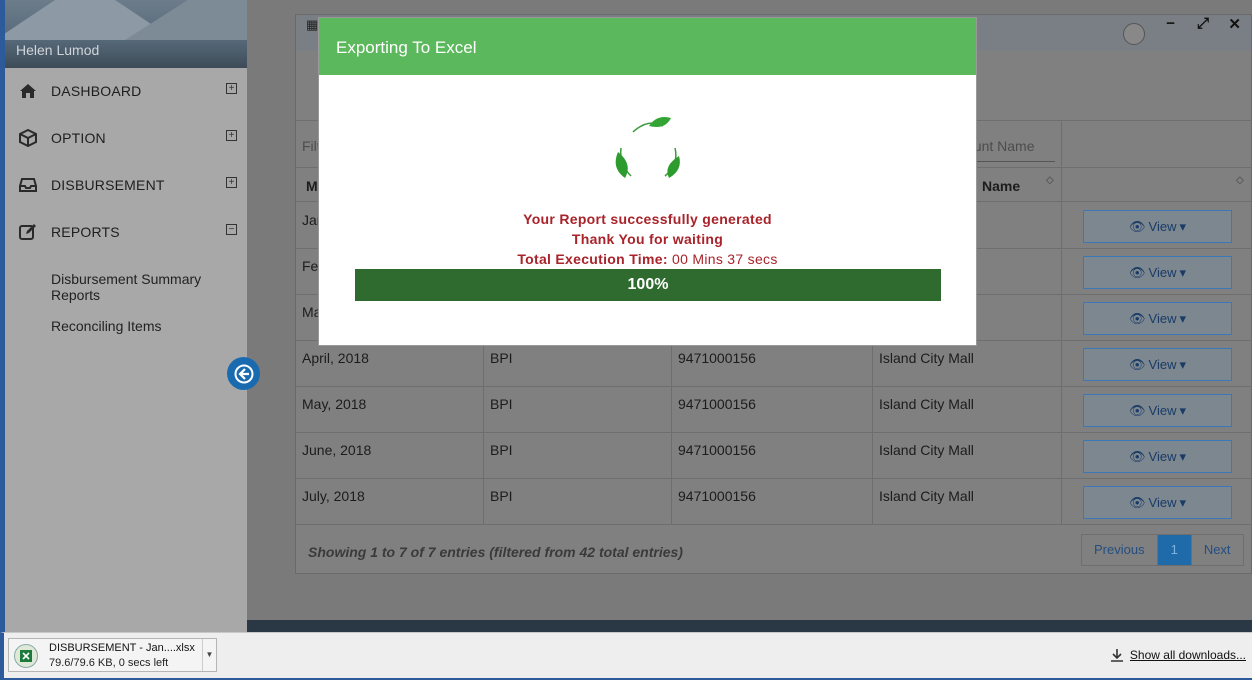 The height and width of the screenshot is (680, 1252). I want to click on cell-month: Fe, so click(310, 266).